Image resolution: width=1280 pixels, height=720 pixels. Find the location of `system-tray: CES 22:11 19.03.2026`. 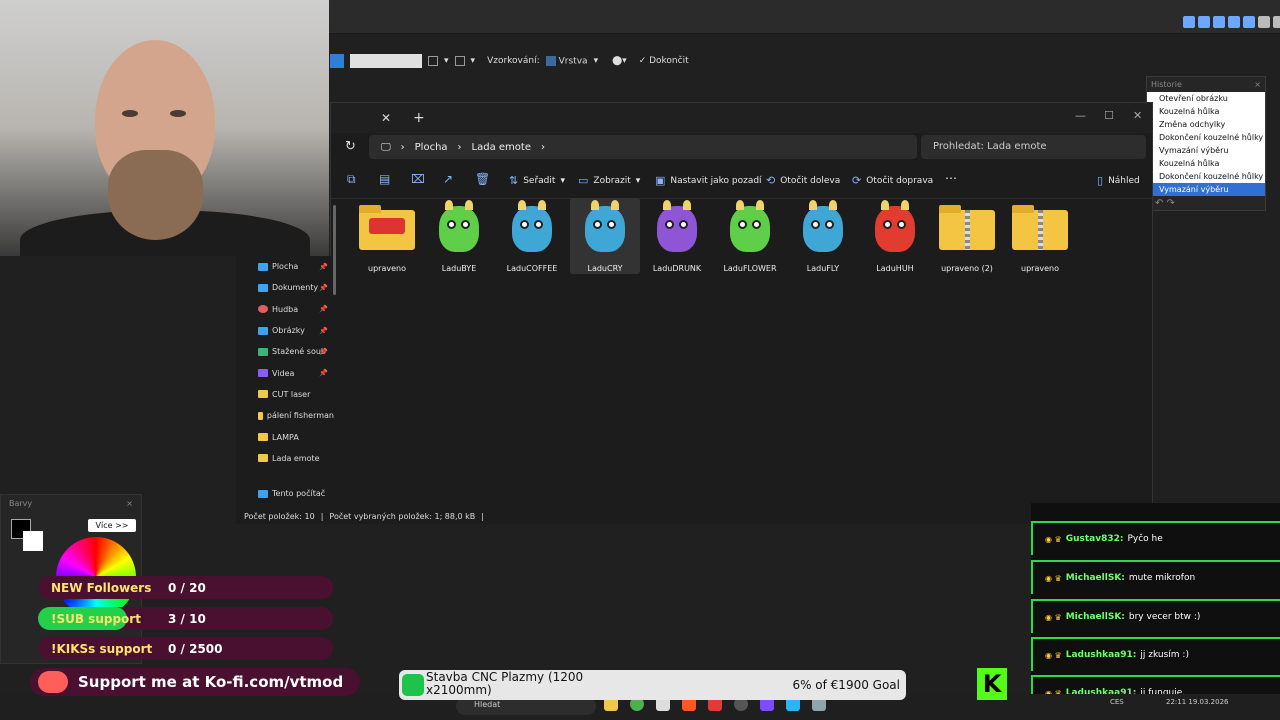

system-tray: CES 22:11 19.03.2026 is located at coordinates (1169, 702).